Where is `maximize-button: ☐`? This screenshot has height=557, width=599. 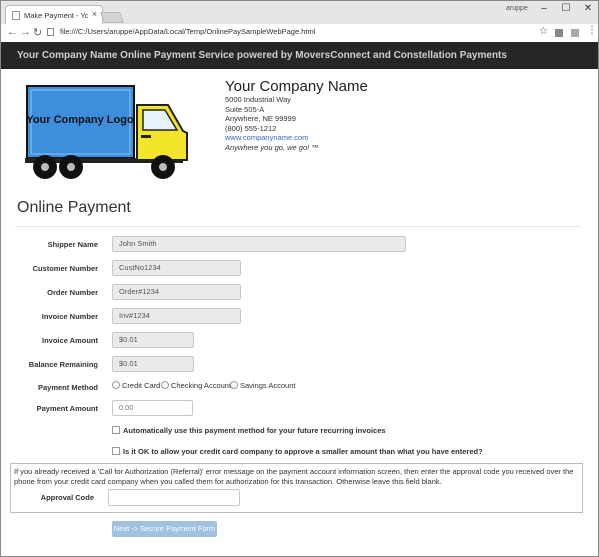 maximize-button: ☐ is located at coordinates (566, 8).